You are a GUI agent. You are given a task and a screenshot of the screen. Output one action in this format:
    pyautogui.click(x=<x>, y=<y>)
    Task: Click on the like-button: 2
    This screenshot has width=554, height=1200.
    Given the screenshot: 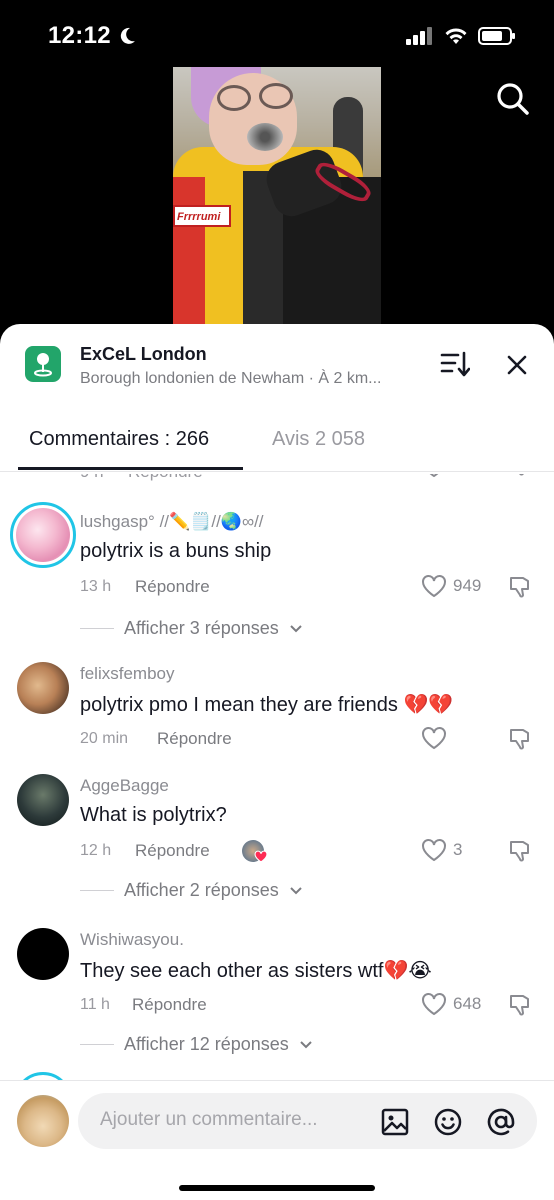 What is the action you would take?
    pyautogui.click(x=441, y=476)
    